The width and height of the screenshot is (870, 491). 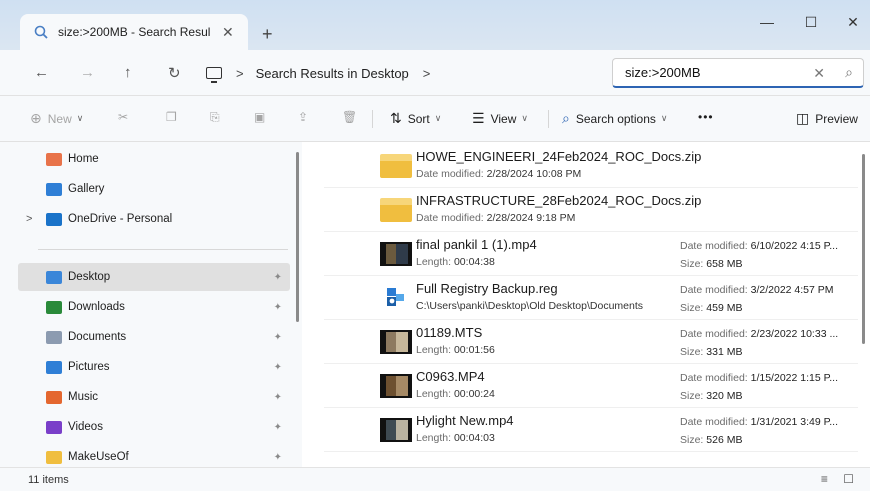 What do you see at coordinates (558, 200) in the screenshot?
I see `file-name: INFRASTRUCTURE_28Feb2024_ROC_Docs.zip` at bounding box center [558, 200].